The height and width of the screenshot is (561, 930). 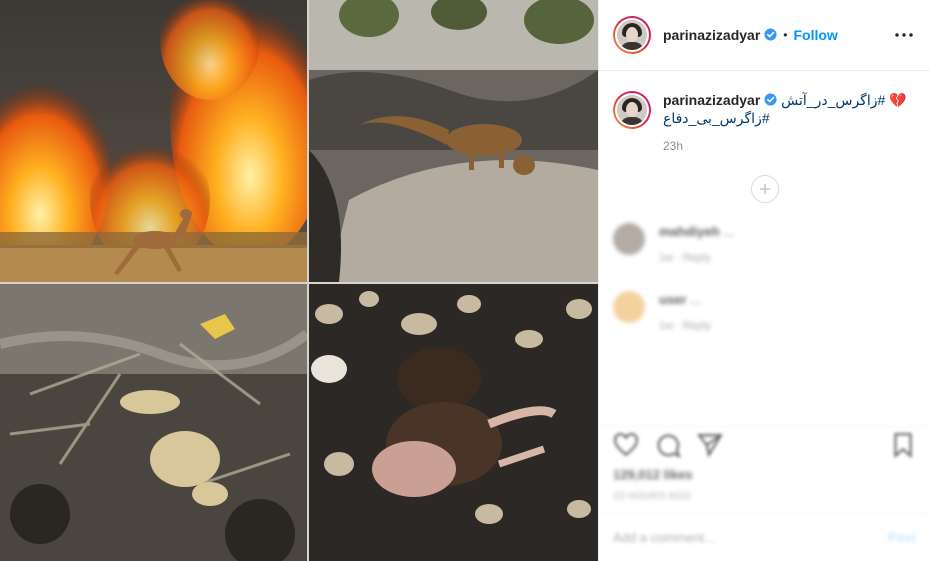 What do you see at coordinates (711, 100) in the screenshot?
I see `caption-username: parinazizadyar` at bounding box center [711, 100].